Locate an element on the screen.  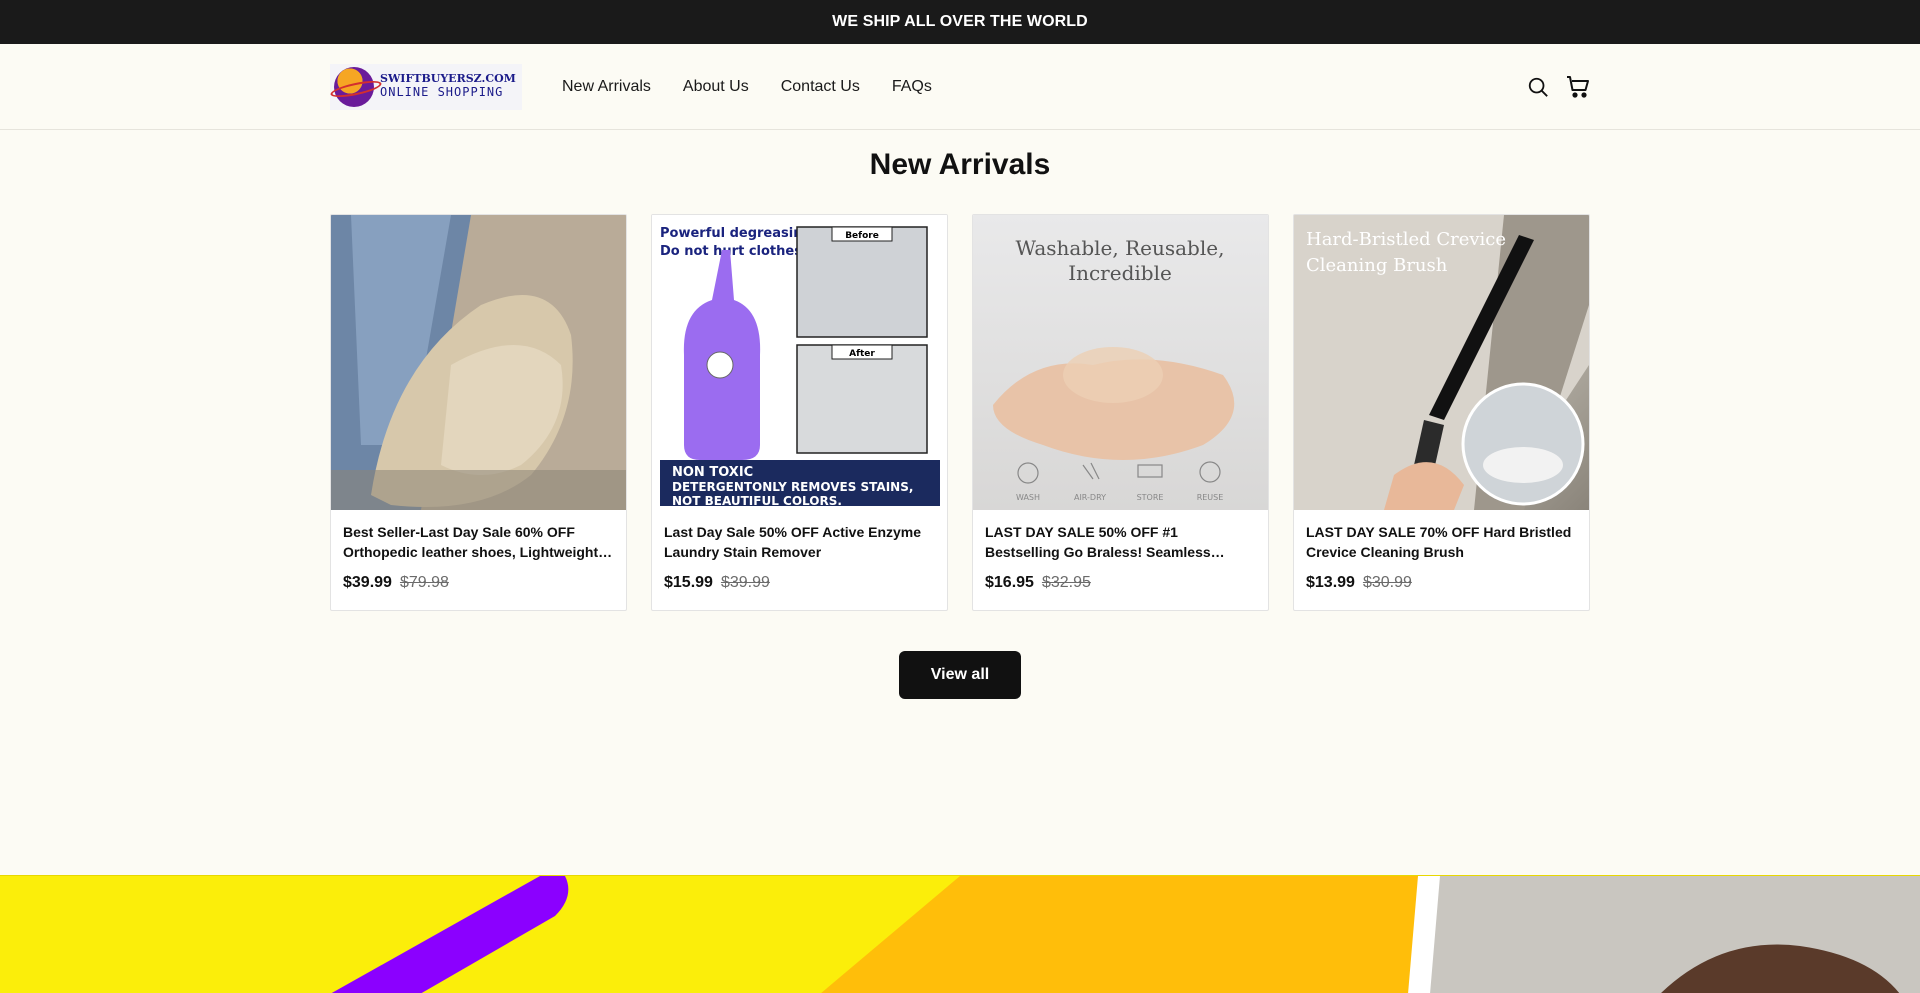
logo-tagline: ONLINE SHOPPING is located at coordinates (442, 91).